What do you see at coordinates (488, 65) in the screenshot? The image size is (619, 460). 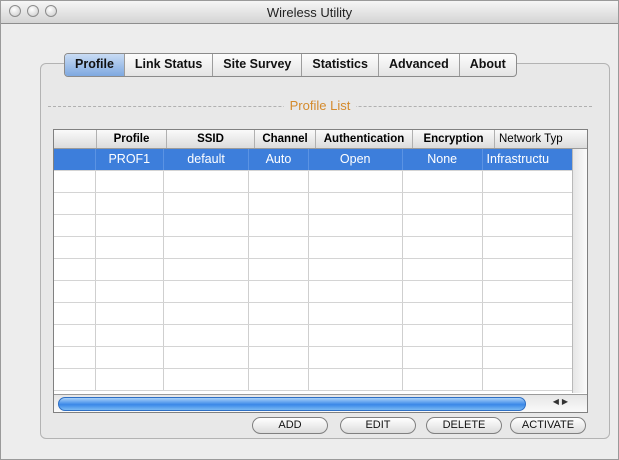 I see `tab-about: About` at bounding box center [488, 65].